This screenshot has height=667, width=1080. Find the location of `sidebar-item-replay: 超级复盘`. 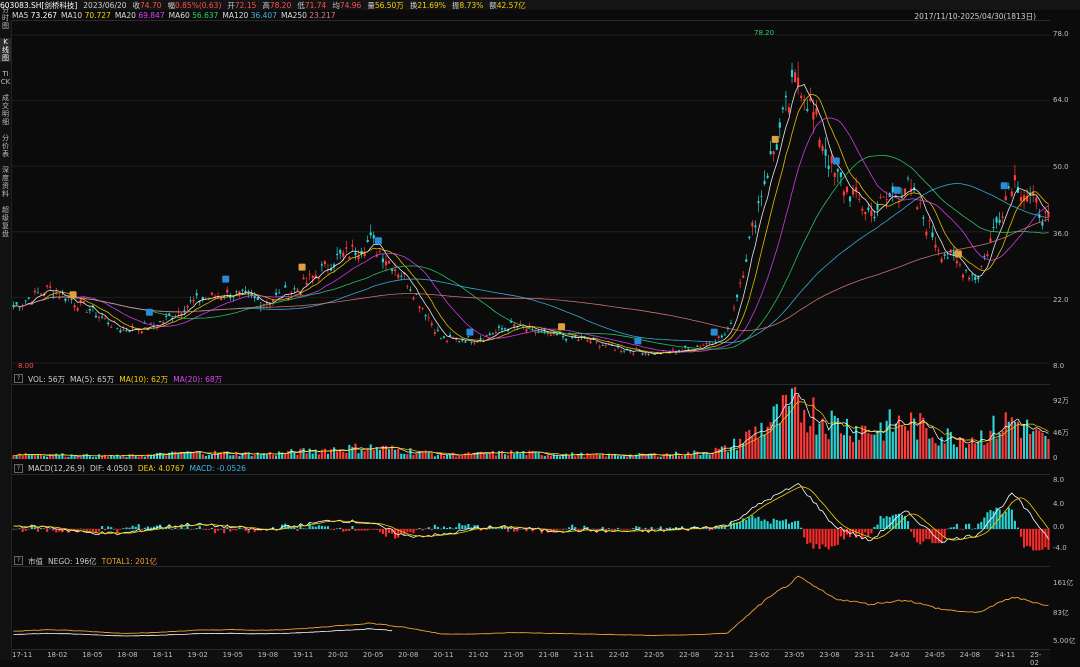

sidebar-item-replay: 超级复盘 is located at coordinates (5, 222).